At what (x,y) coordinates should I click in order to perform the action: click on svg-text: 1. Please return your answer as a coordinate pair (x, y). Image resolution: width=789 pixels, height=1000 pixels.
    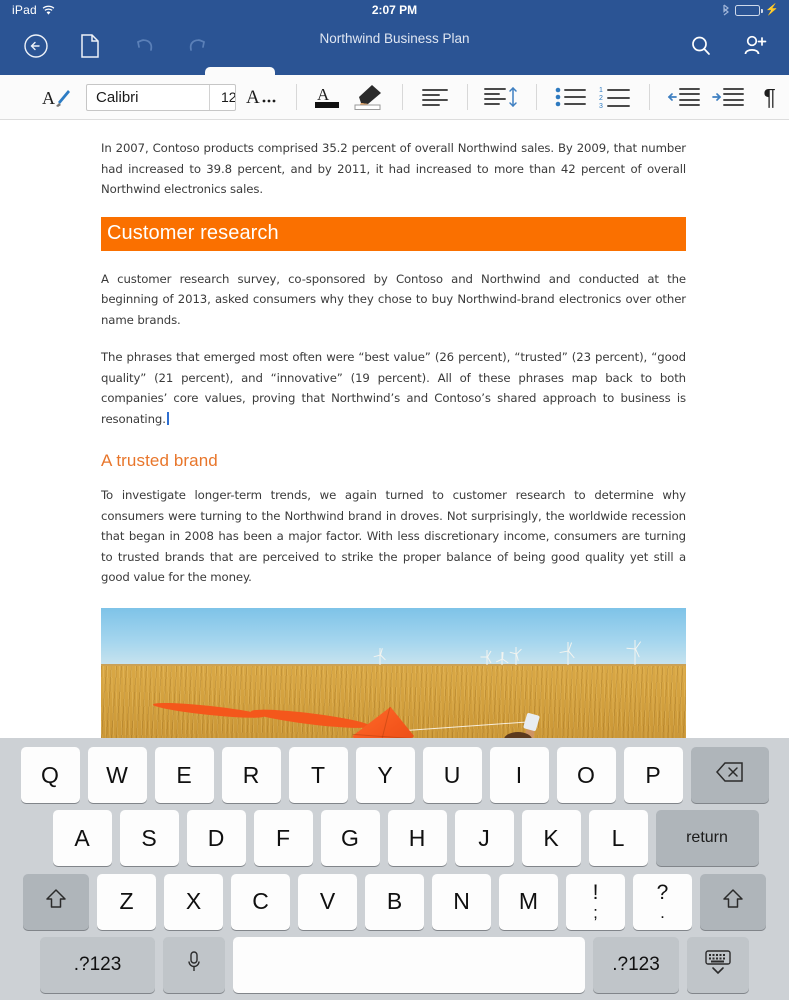
    Looking at the image, I should click on (601, 90).